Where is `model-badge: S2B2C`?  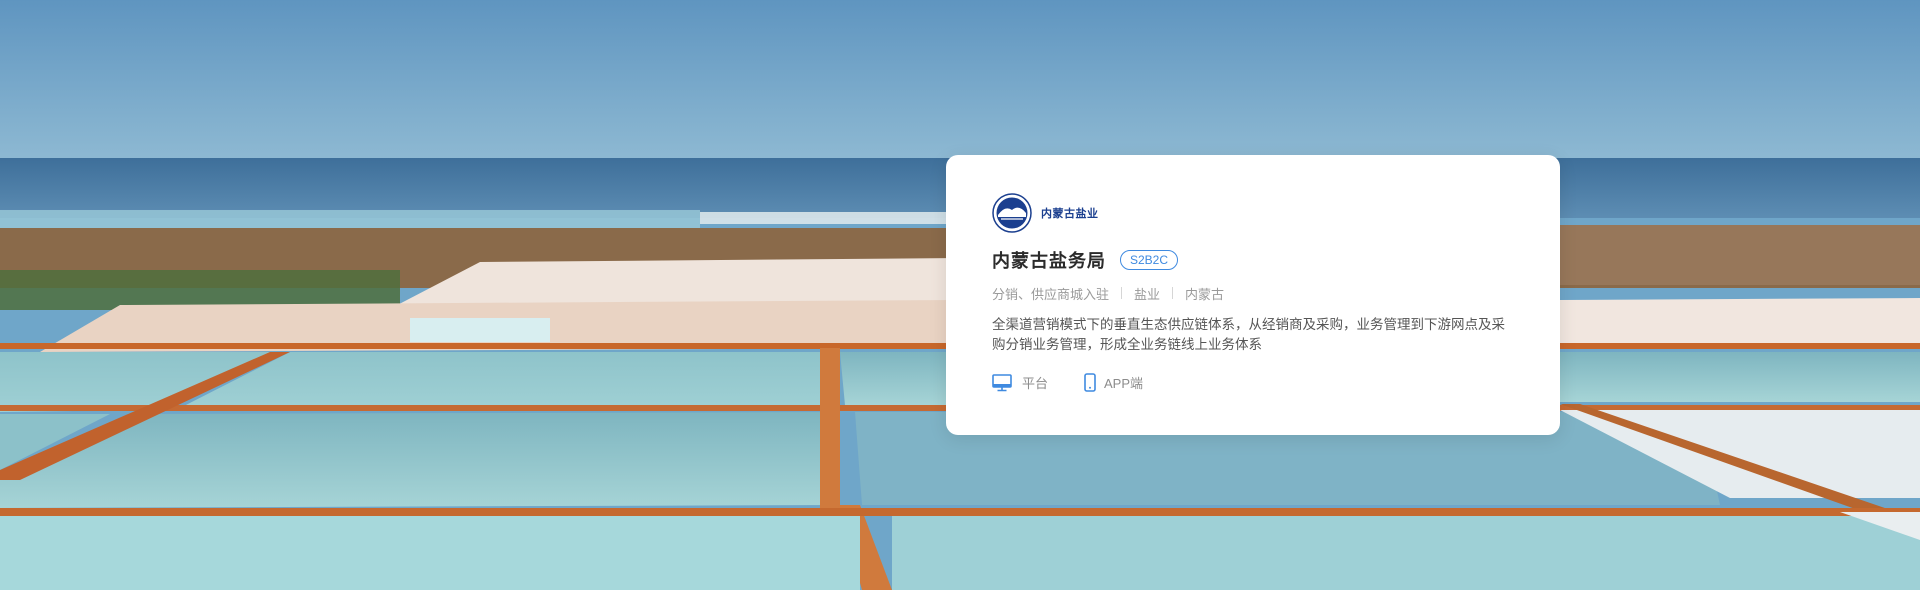
model-badge: S2B2C is located at coordinates (1149, 260).